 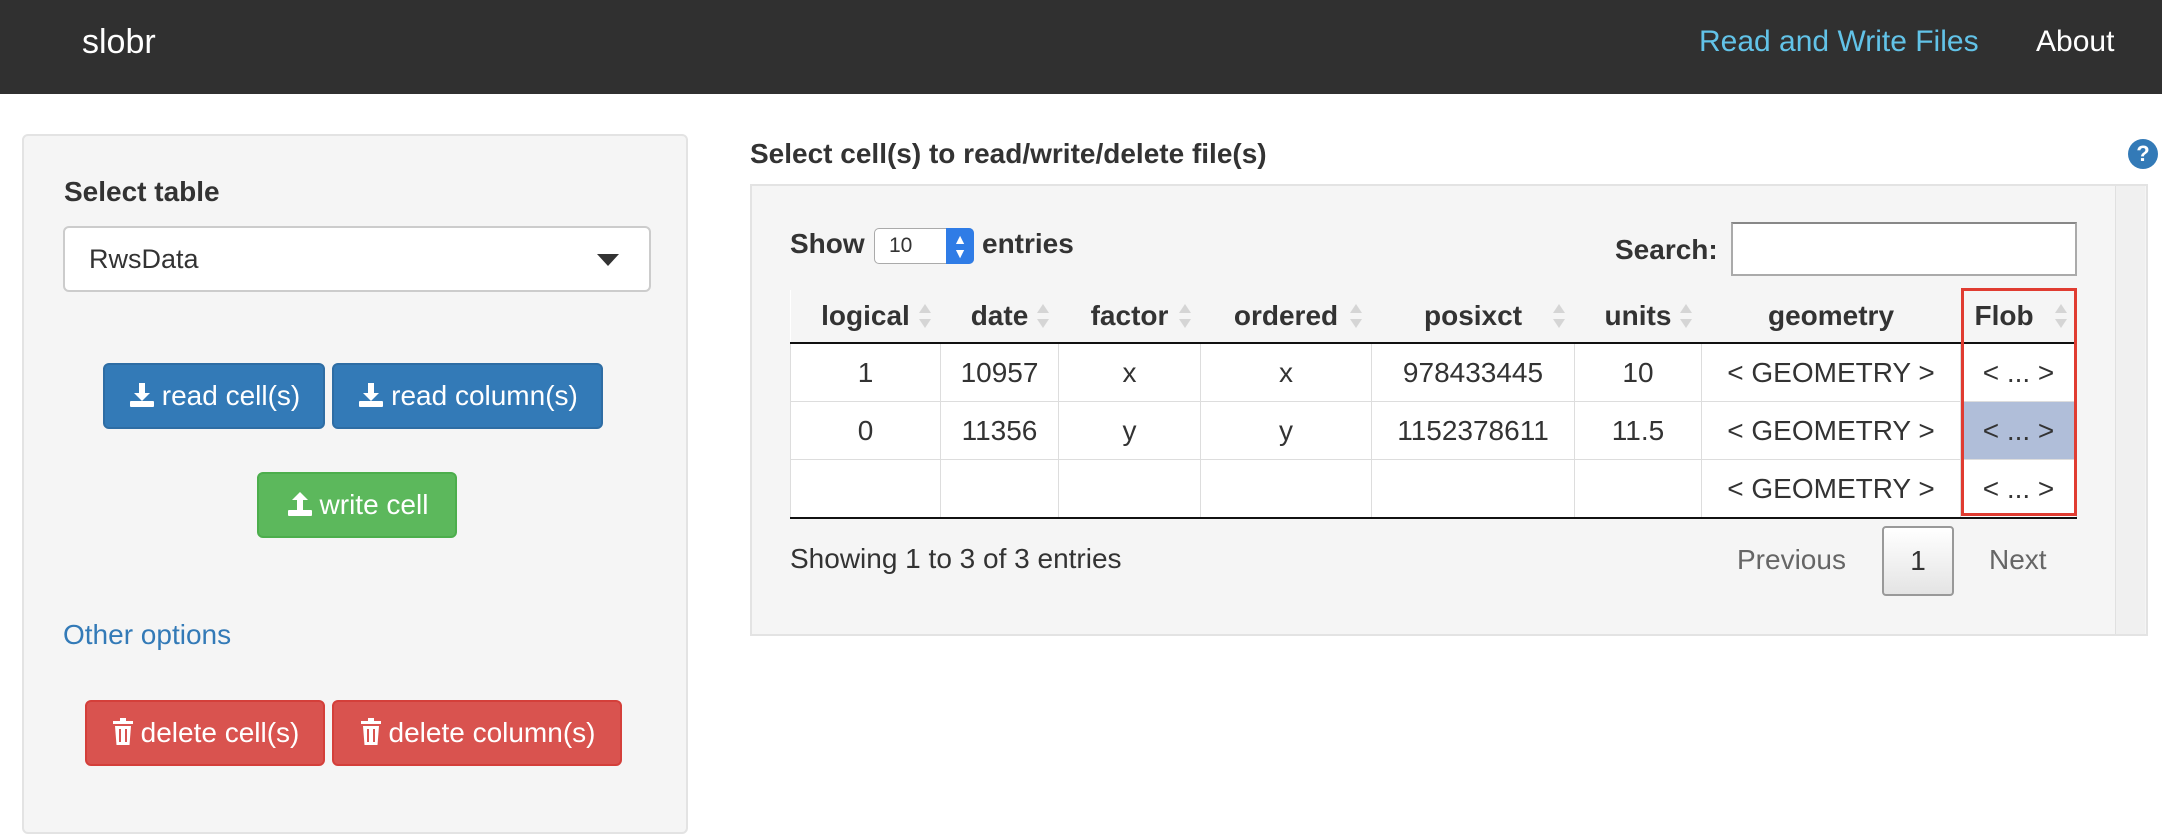 What do you see at coordinates (374, 504) in the screenshot?
I see `write-cell-label: write cell` at bounding box center [374, 504].